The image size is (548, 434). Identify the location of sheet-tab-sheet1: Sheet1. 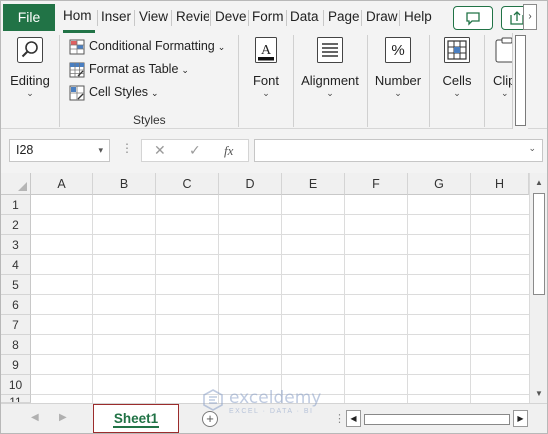
(136, 418).